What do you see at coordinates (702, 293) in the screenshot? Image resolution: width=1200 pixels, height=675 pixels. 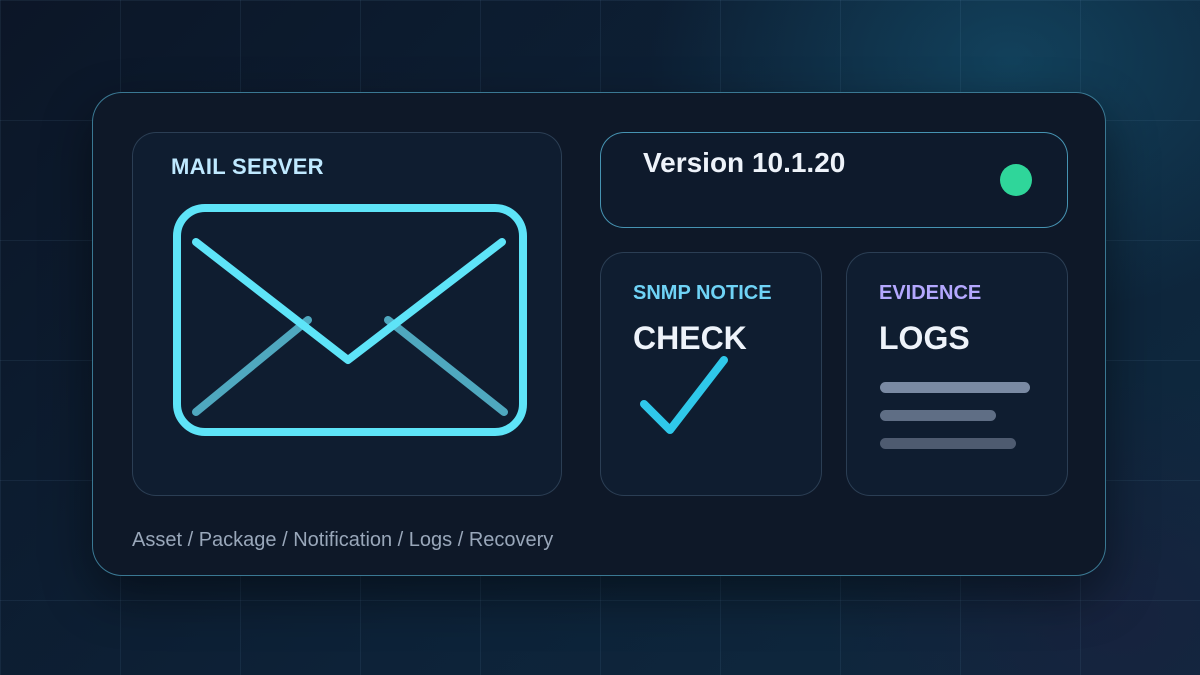 I see `snmp-notice-label: SNMP NOTICE` at bounding box center [702, 293].